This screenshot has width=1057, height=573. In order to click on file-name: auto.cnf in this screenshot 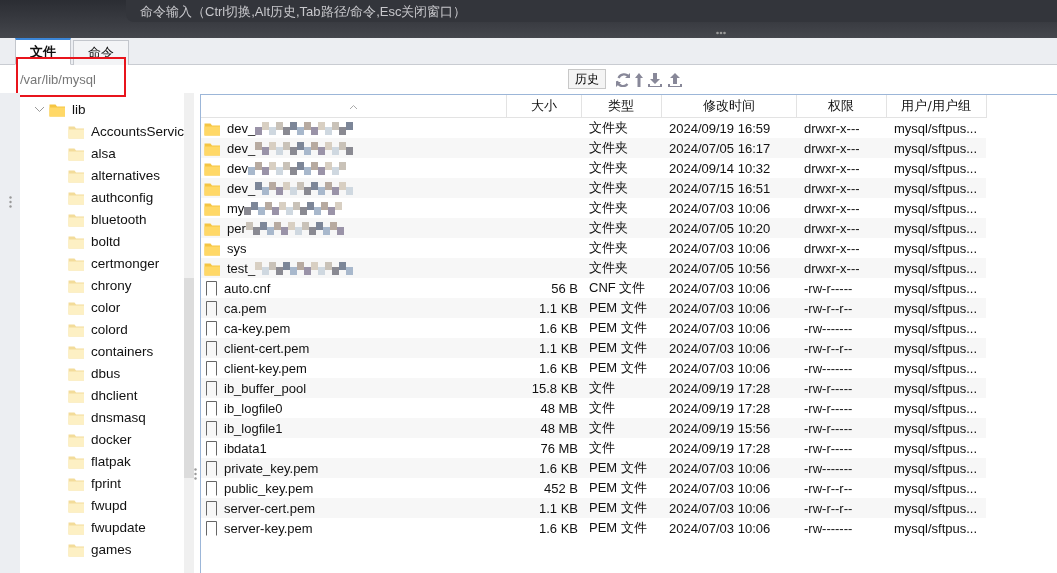, I will do `click(247, 288)`.